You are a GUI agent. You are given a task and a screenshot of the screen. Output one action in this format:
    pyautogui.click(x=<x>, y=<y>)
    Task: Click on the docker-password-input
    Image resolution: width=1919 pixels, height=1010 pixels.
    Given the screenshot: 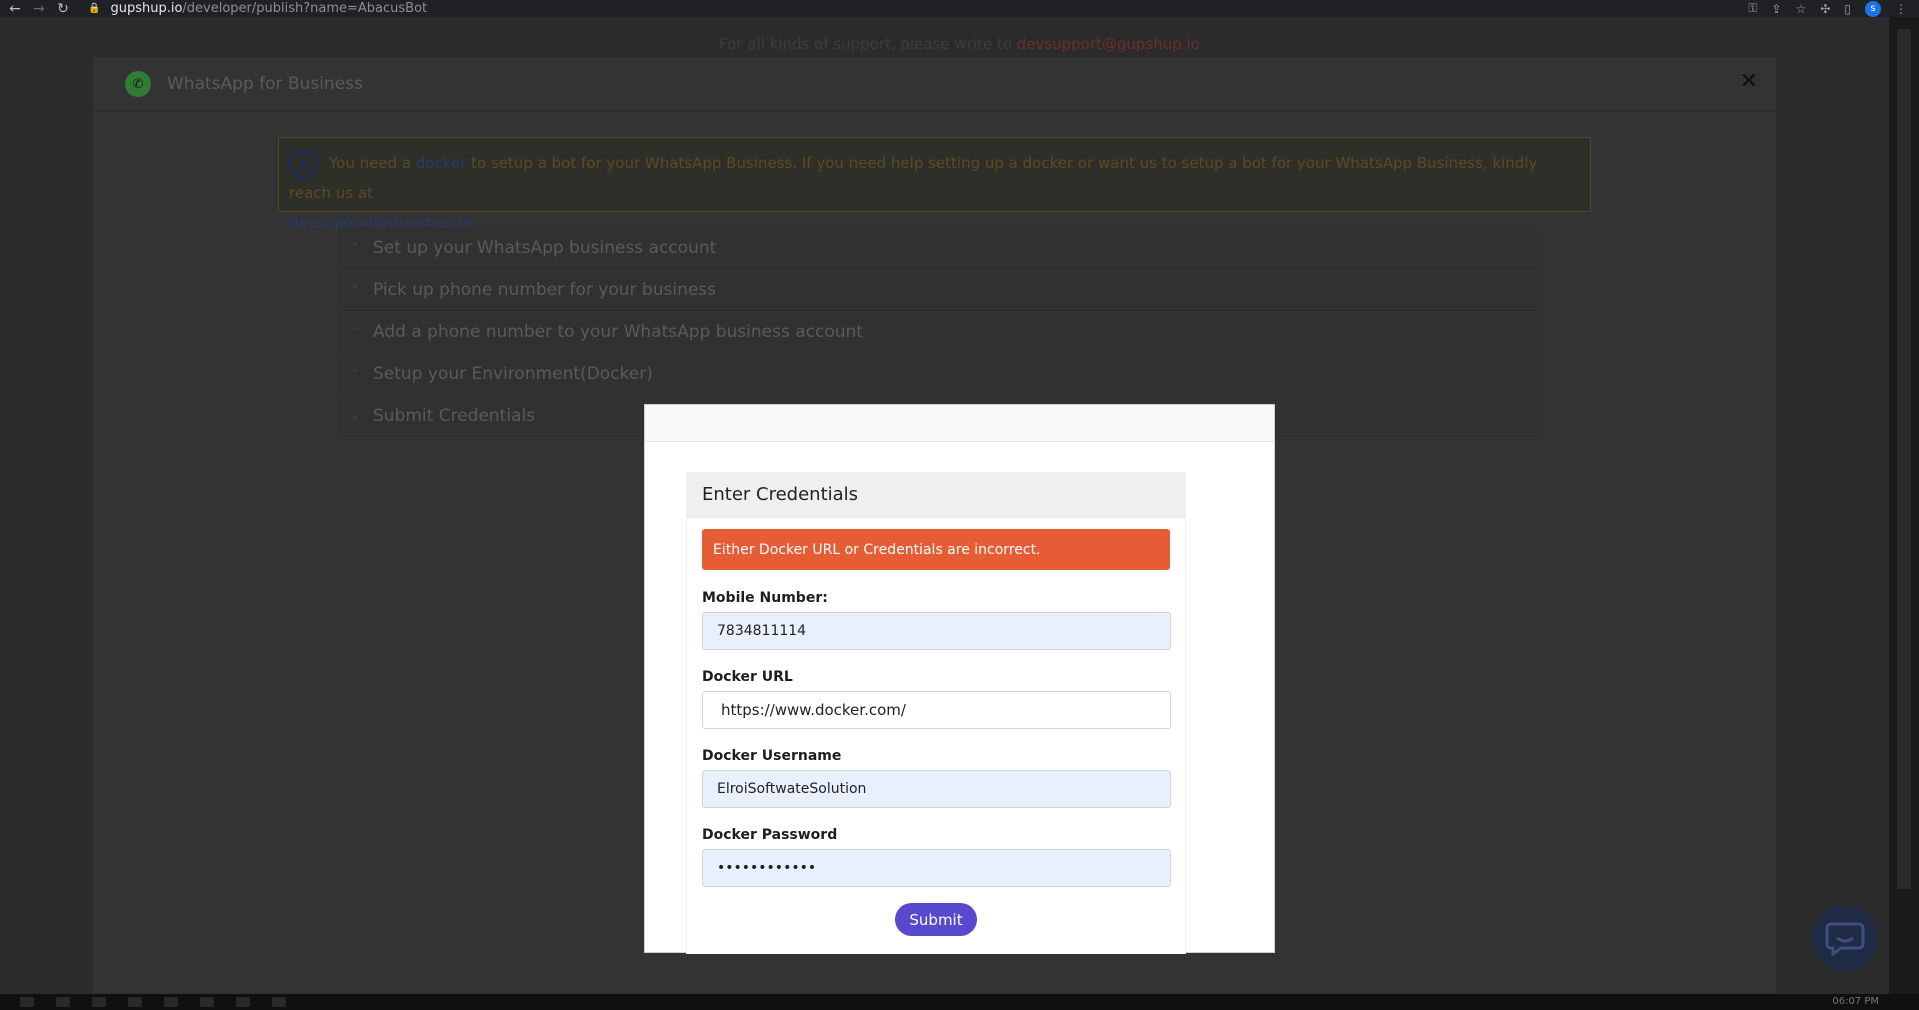 What is the action you would take?
    pyautogui.click(x=936, y=868)
    